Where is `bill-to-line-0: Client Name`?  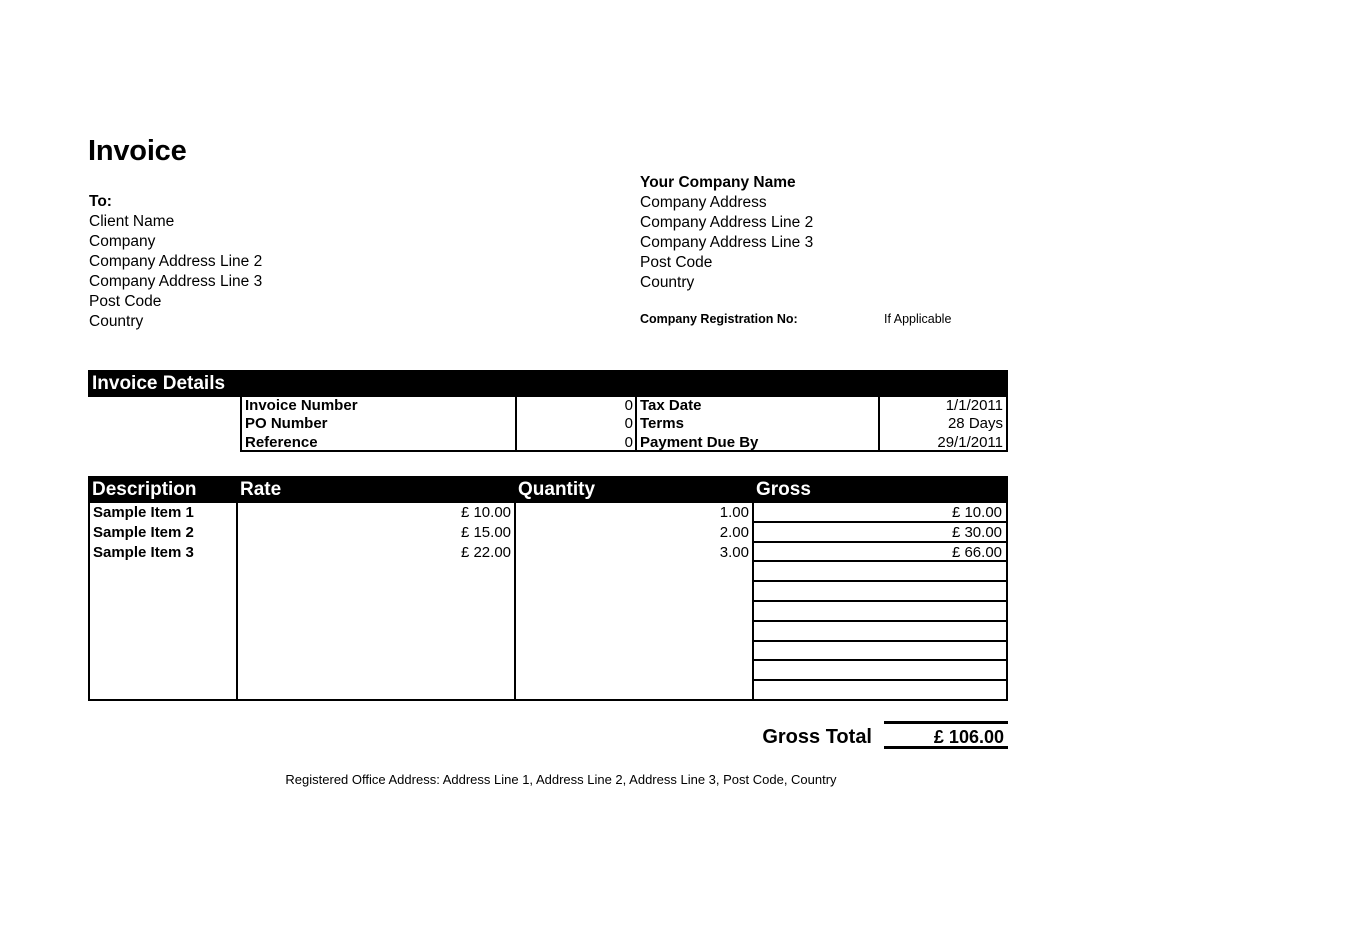 bill-to-line-0: Client Name is located at coordinates (132, 221).